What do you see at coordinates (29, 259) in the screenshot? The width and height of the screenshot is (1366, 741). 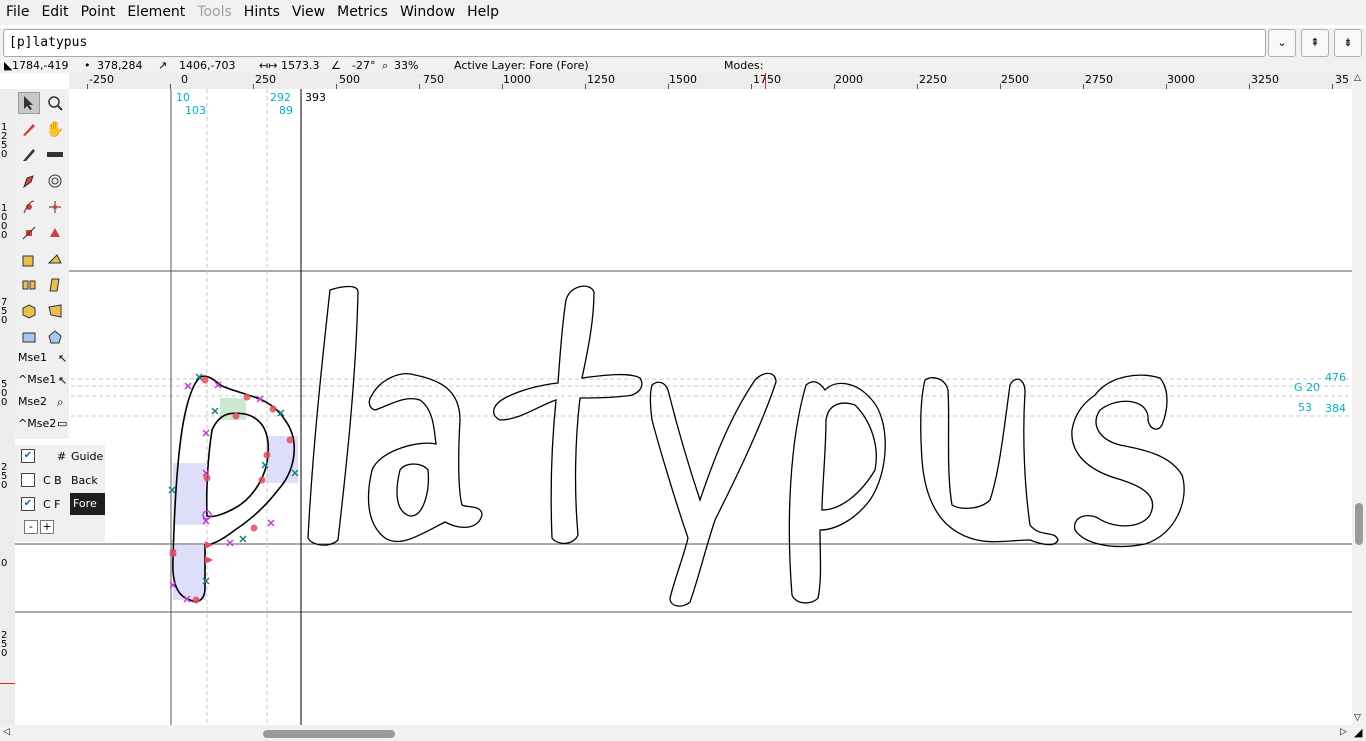 I see `scale-tool` at bounding box center [29, 259].